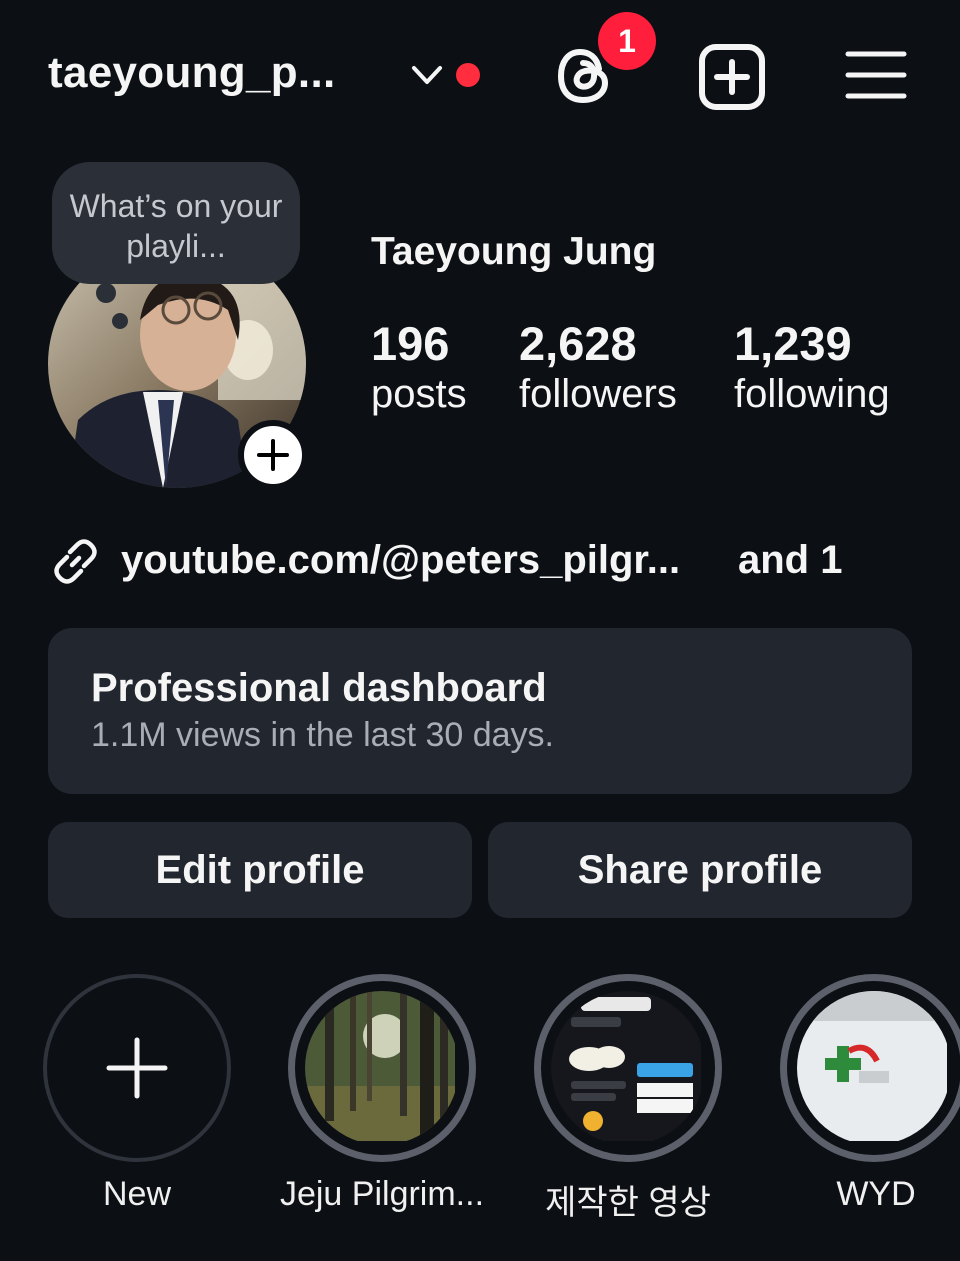 Image resolution: width=960 pixels, height=1261 pixels. I want to click on edit-profile-button: Edit profile, so click(260, 870).